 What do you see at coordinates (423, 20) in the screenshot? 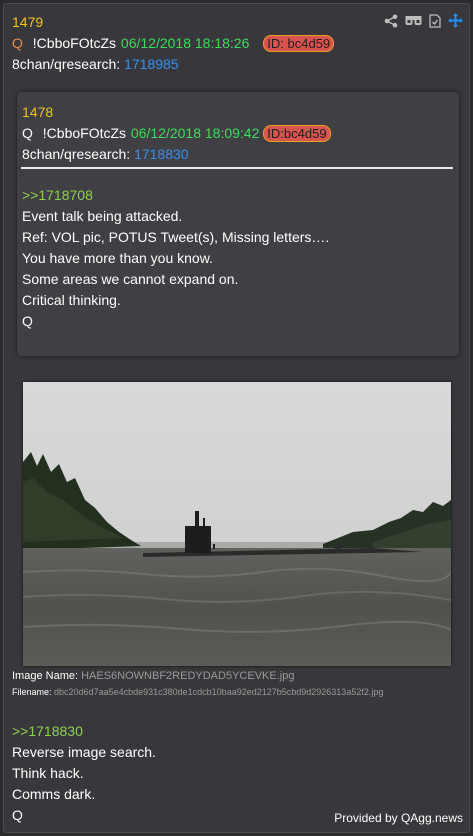
I see `post-toolbar` at bounding box center [423, 20].